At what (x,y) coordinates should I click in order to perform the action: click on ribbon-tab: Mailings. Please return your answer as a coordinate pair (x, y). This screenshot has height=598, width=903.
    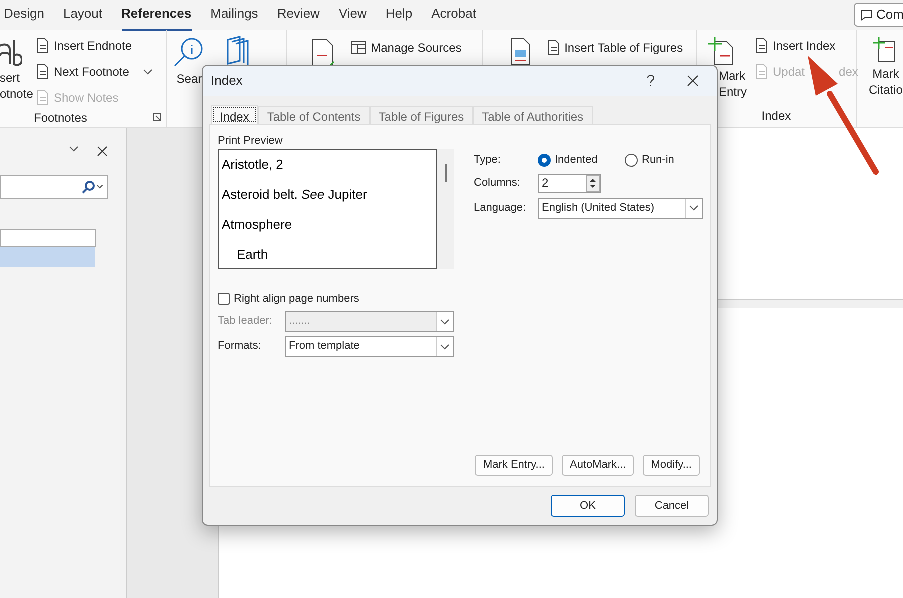
    Looking at the image, I should click on (234, 15).